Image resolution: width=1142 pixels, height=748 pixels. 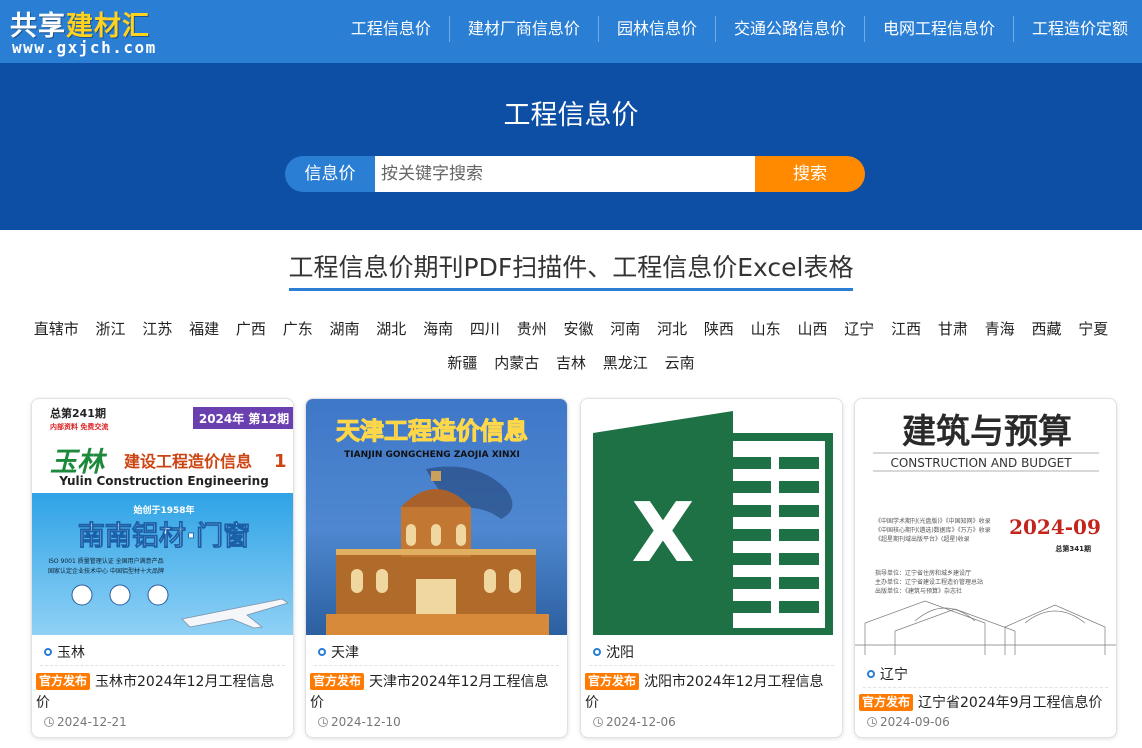 What do you see at coordinates (810, 174) in the screenshot?
I see `search-button: 搜索` at bounding box center [810, 174].